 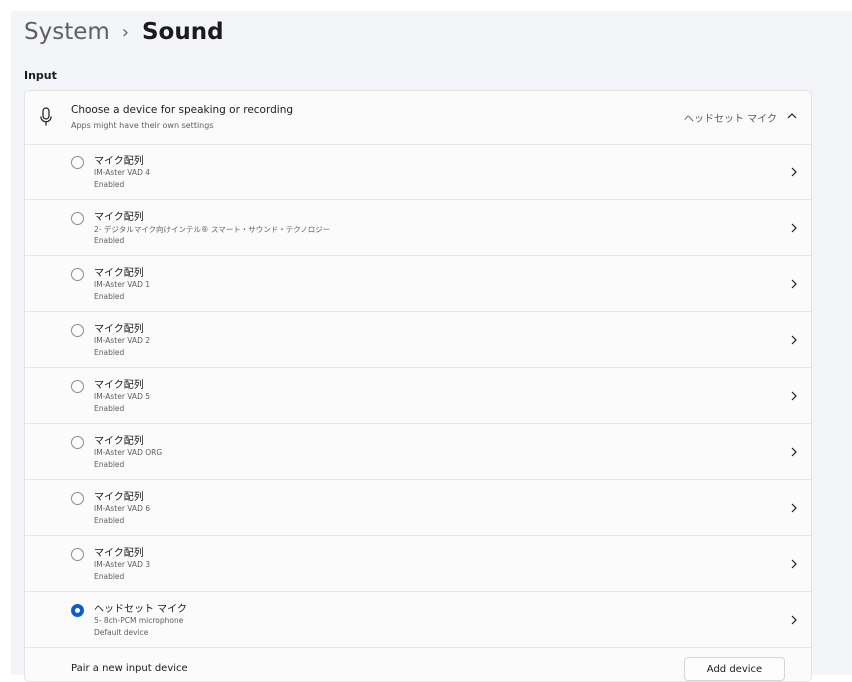 What do you see at coordinates (121, 632) in the screenshot?
I see `device-status: Default device` at bounding box center [121, 632].